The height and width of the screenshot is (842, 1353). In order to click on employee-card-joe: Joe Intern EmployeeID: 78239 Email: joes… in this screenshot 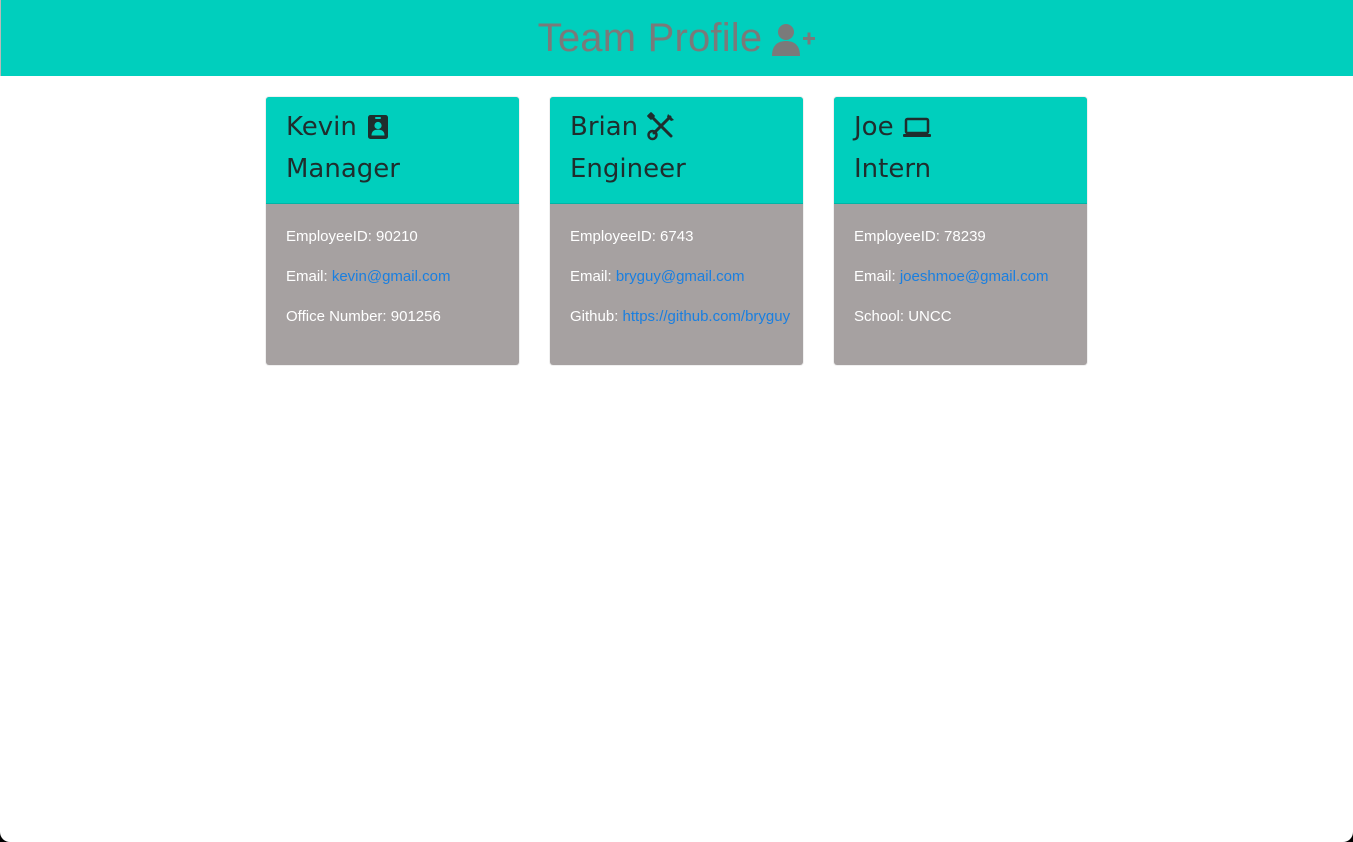, I will do `click(960, 231)`.